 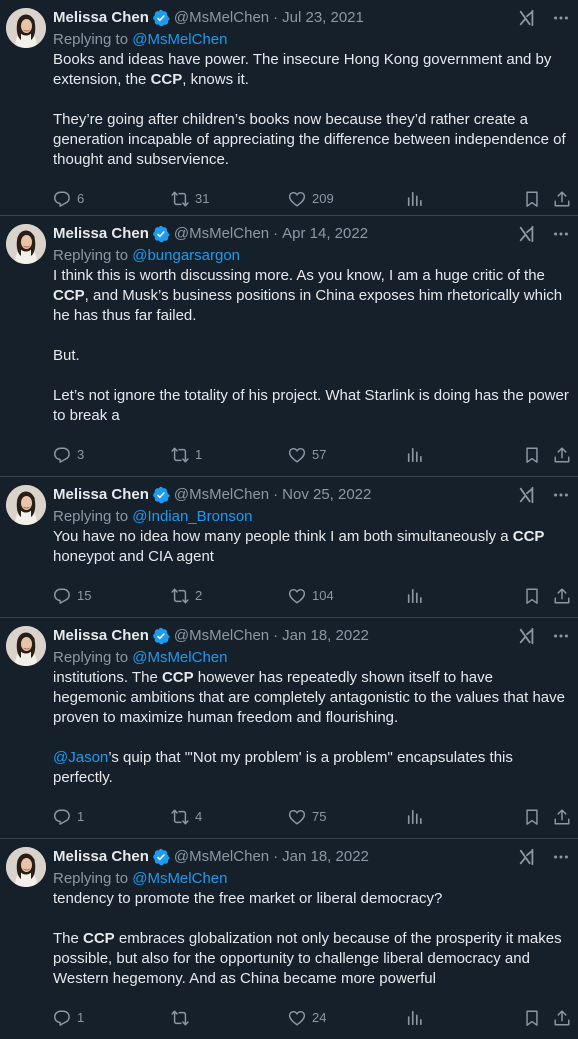 What do you see at coordinates (311, 596) in the screenshot?
I see `like-button: 104` at bounding box center [311, 596].